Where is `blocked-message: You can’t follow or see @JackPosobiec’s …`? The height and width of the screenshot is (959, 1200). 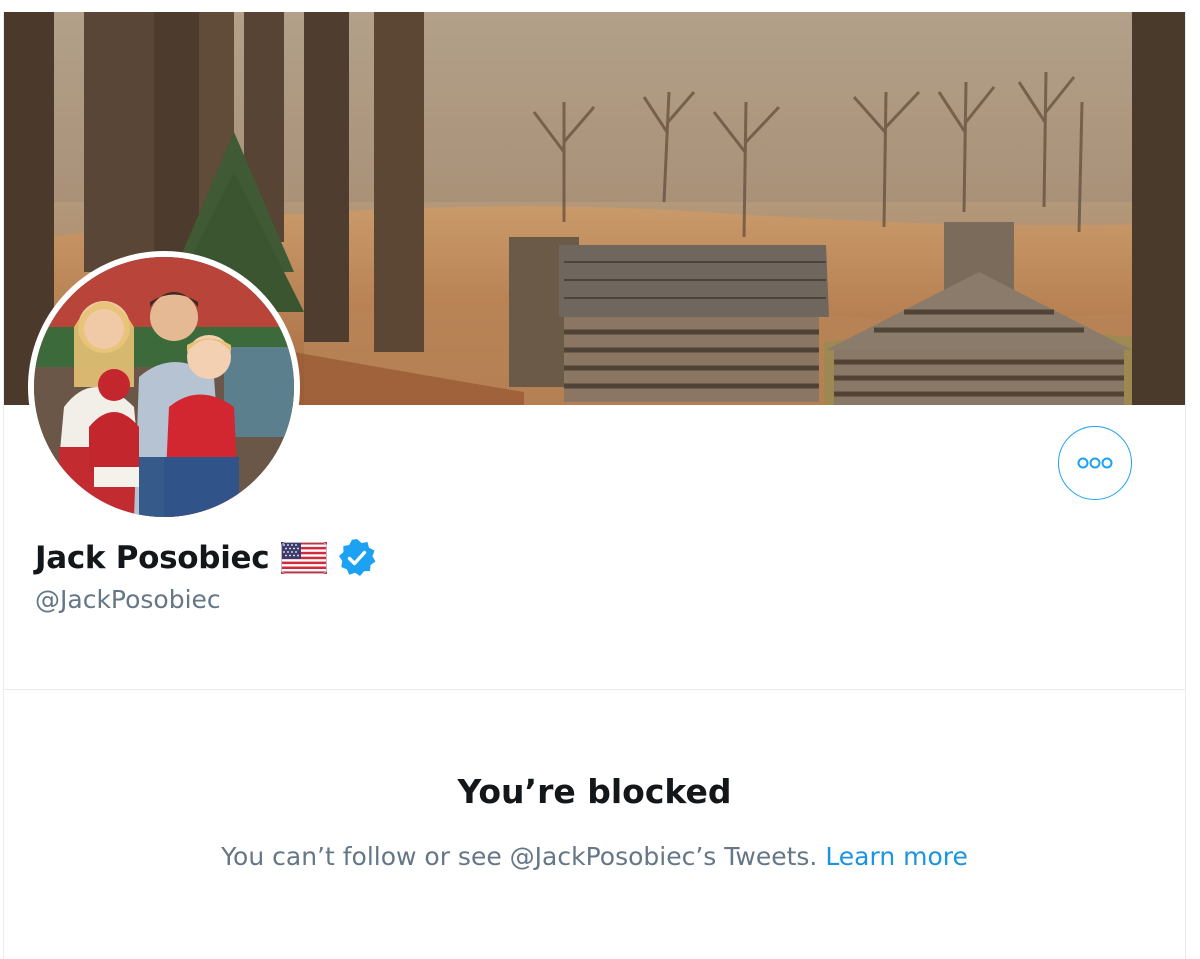 blocked-message: You can’t follow or see @JackPosobiec’s … is located at coordinates (519, 856).